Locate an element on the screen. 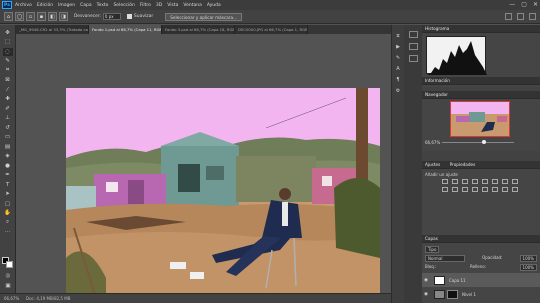 This screenshot has height=303, width=540. menu-capa: Capa is located at coordinates (86, 5).